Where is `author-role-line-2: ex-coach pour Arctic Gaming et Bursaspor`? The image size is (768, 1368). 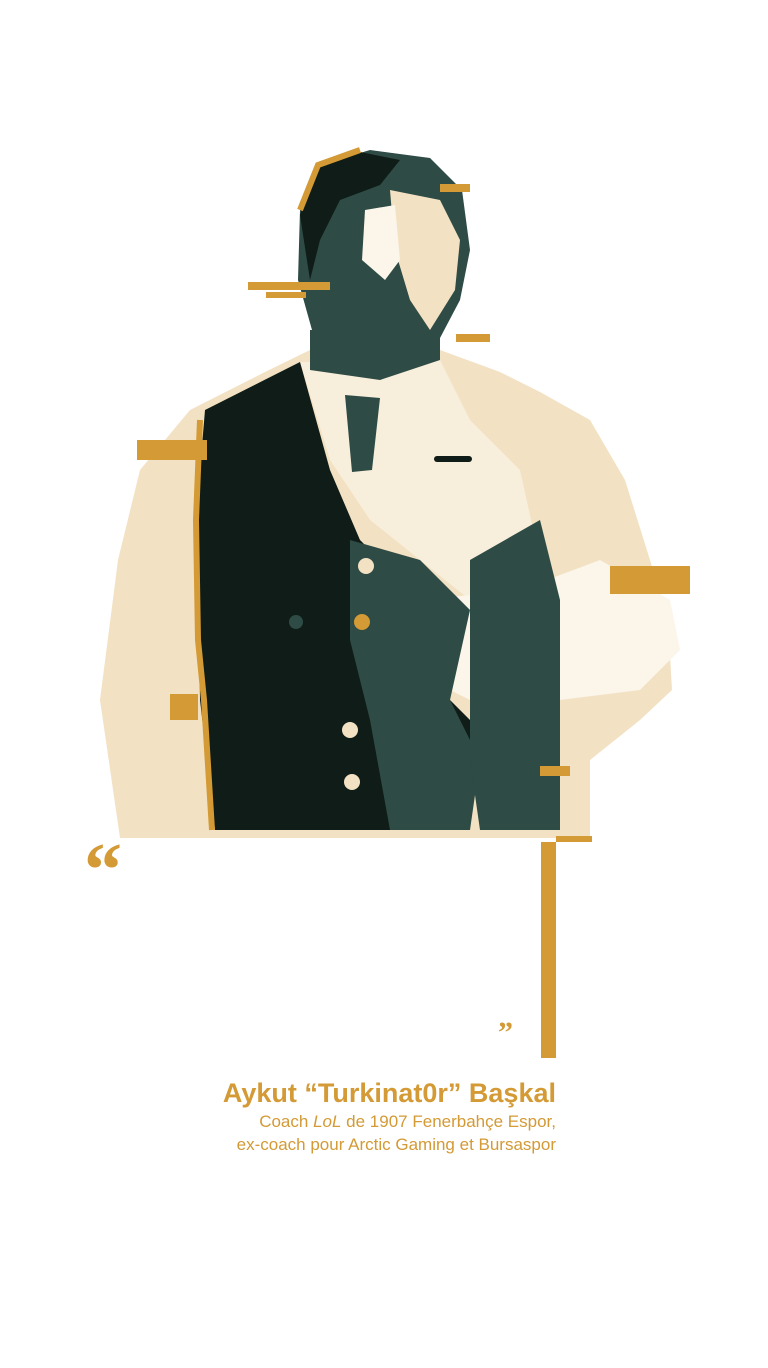
author-role-line-2: ex-coach pour Arctic Gaming et Bursaspor is located at coordinates (396, 1144).